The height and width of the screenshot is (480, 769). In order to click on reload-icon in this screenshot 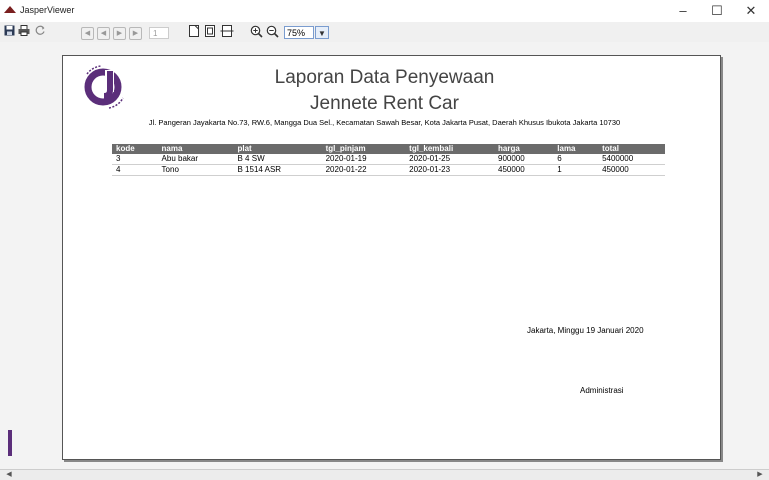, I will do `click(40, 32)`.